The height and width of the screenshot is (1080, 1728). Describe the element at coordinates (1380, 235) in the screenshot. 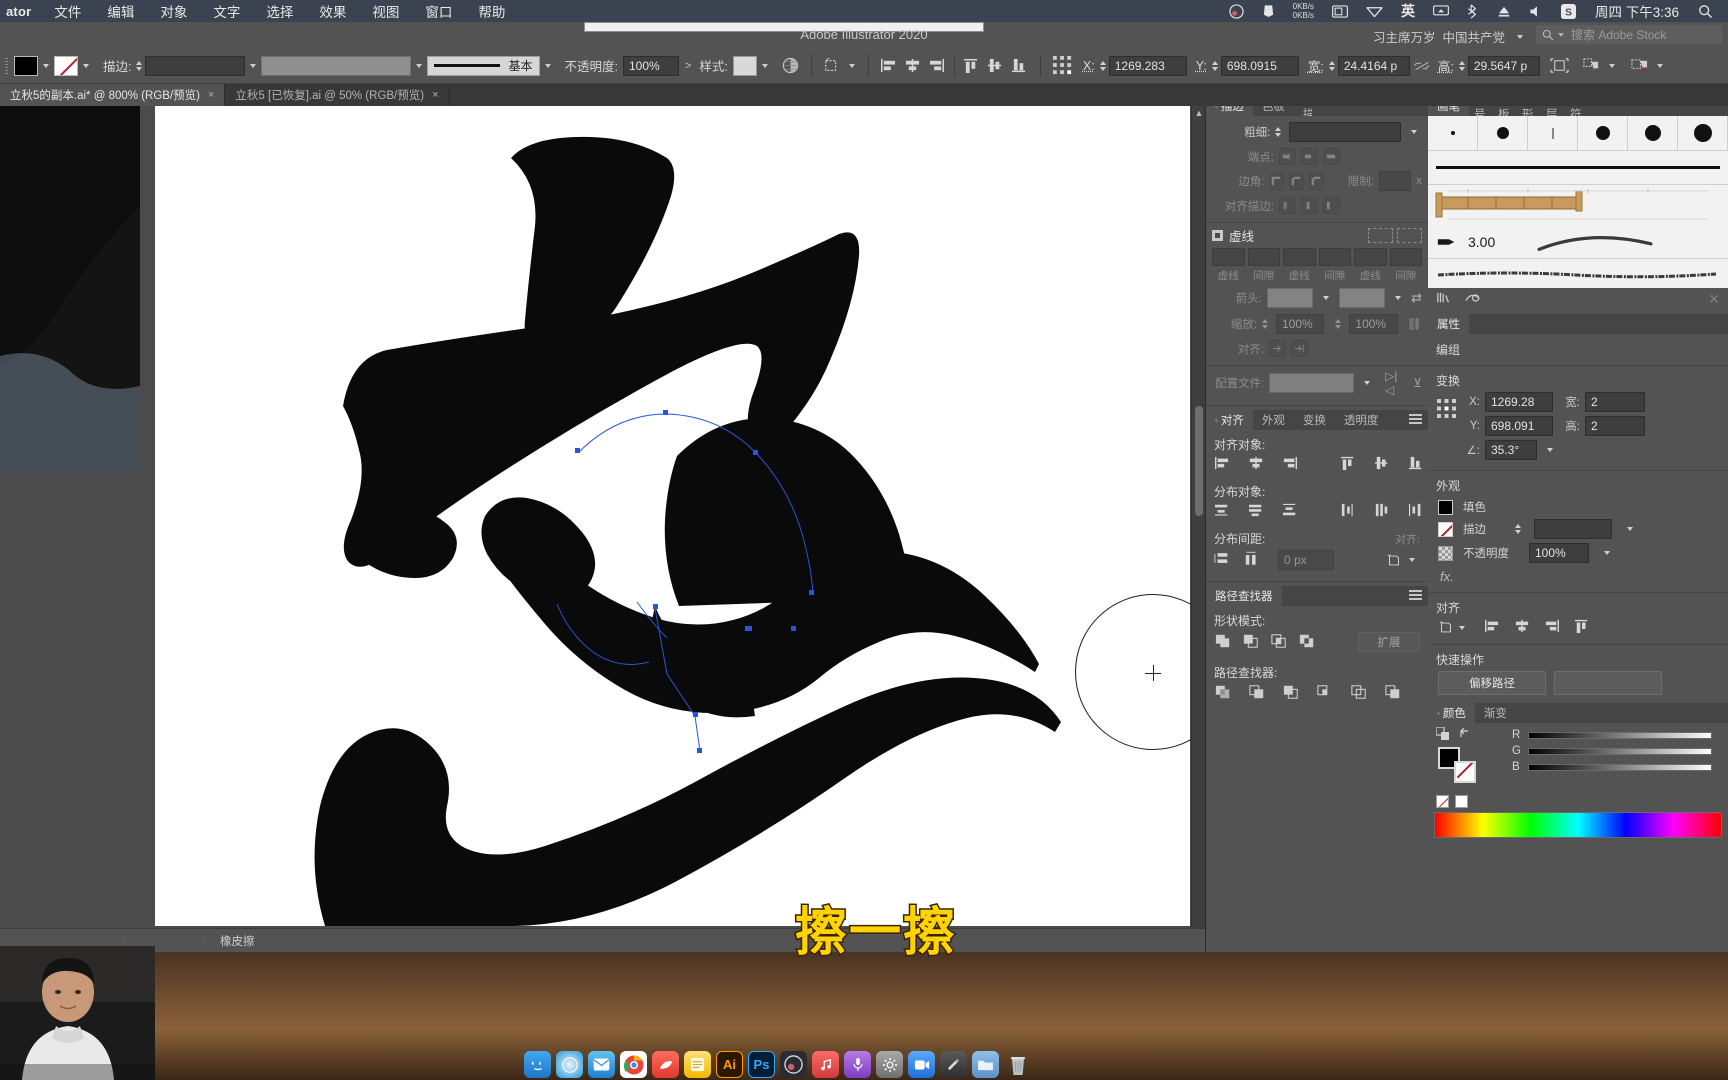

I see `dash-align-corners-icon` at that location.